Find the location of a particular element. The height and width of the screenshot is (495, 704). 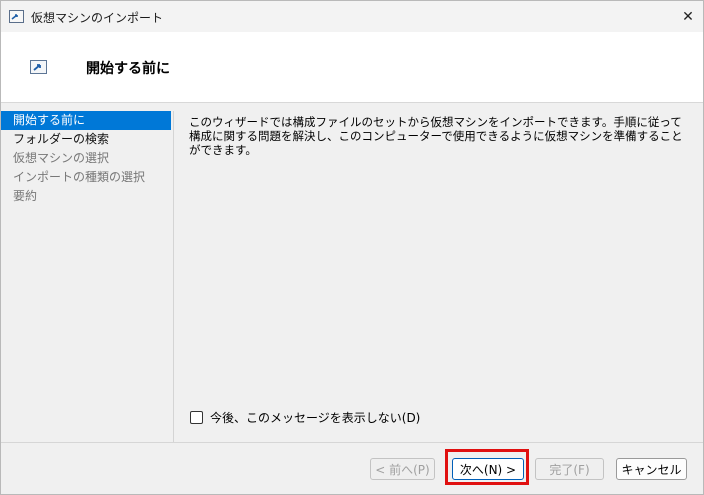

dont-show-again-checkbox is located at coordinates (196, 417).